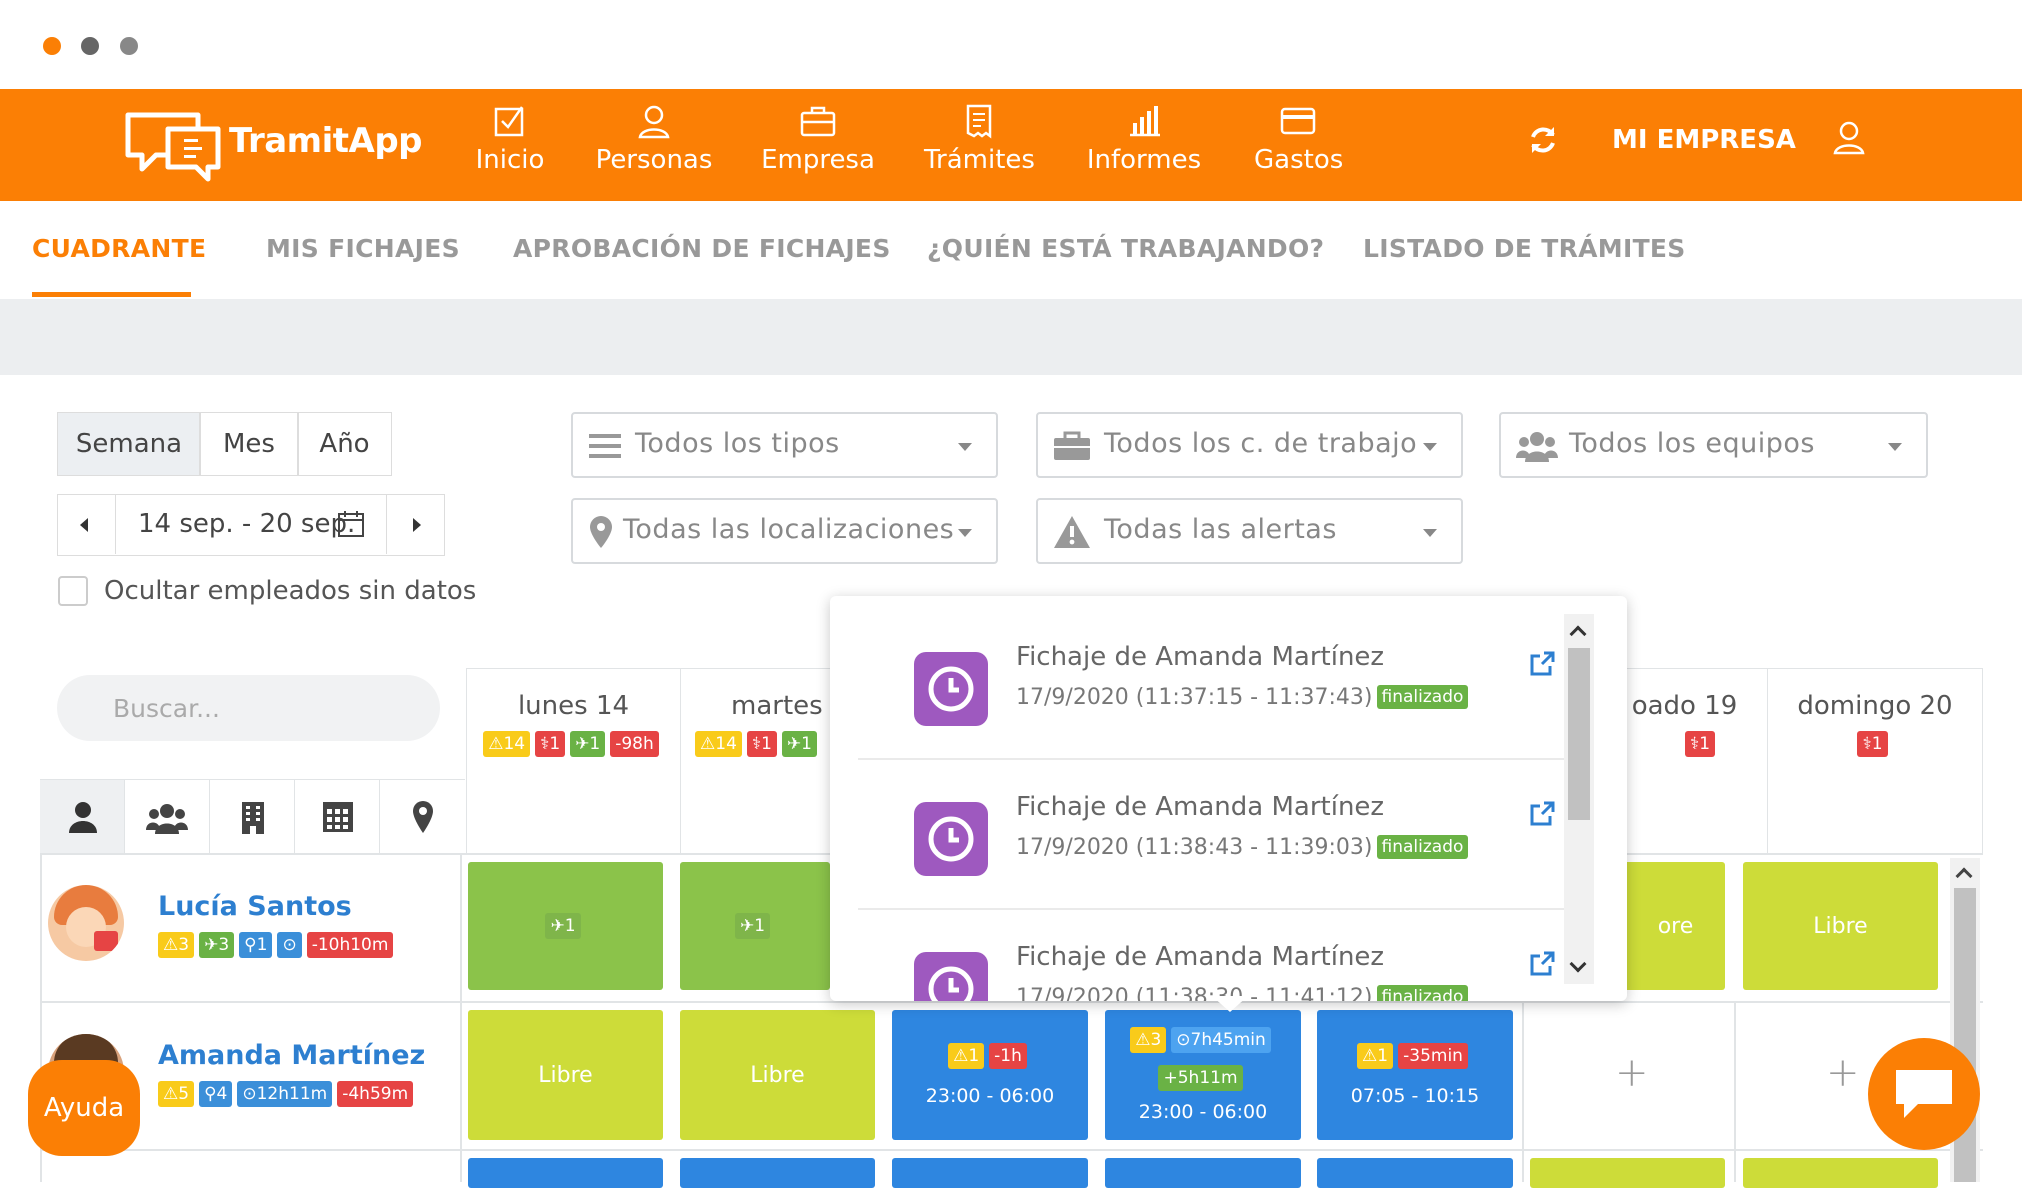  Describe the element at coordinates (1375, 1056) in the screenshot. I see `alert-badge: ⚠1` at that location.